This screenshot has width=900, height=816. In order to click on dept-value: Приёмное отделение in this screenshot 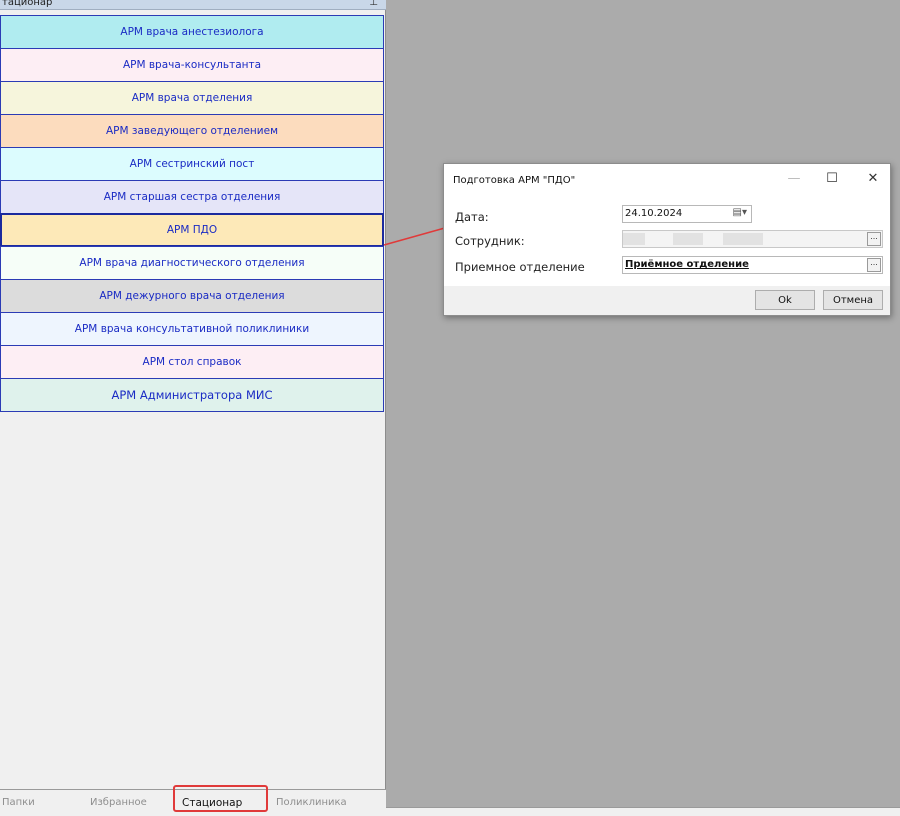, I will do `click(687, 264)`.